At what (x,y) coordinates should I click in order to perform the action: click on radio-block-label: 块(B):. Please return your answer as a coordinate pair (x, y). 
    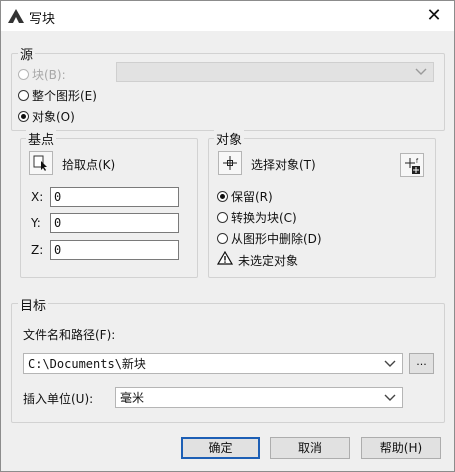
    Looking at the image, I should click on (49, 75).